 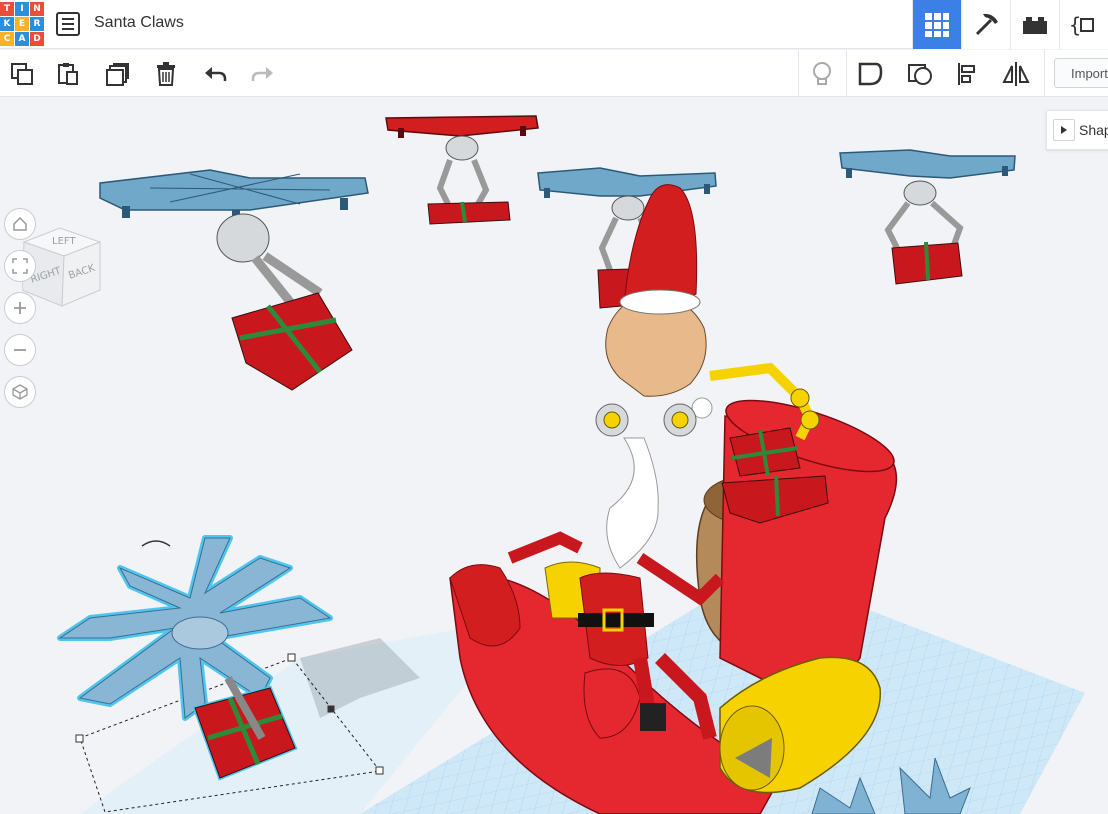 I want to click on codeblocks-icon: {, so click(x=1081, y=25).